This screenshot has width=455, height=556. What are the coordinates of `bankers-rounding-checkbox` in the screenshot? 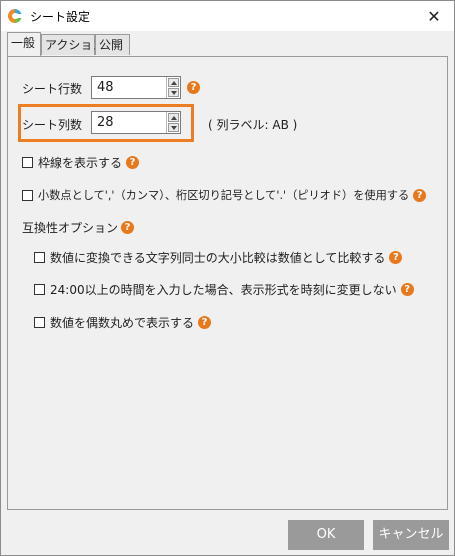 It's located at (39, 322).